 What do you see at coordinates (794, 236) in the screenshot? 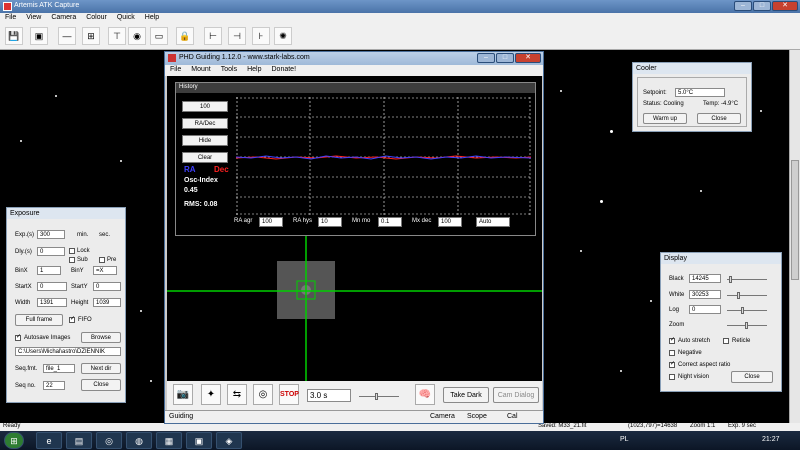
I see `vertical-scrollbar` at bounding box center [794, 236].